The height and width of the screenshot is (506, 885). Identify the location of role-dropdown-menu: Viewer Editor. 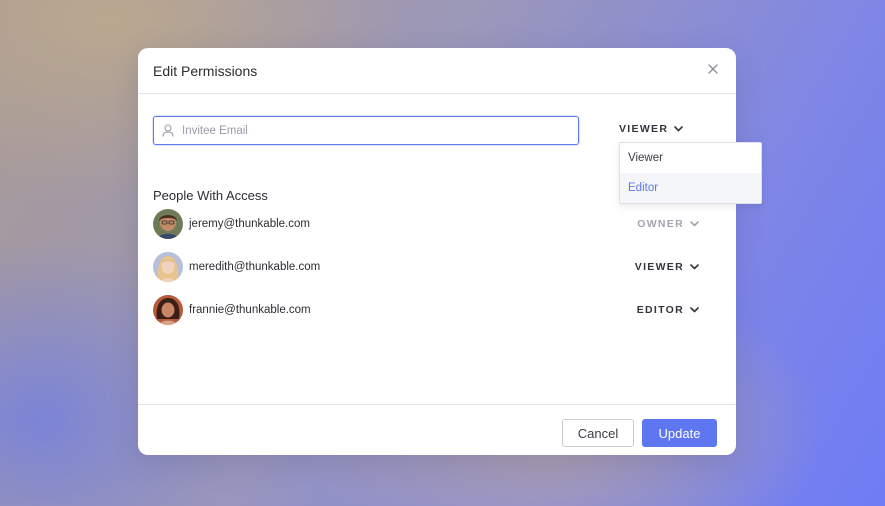
(690, 173).